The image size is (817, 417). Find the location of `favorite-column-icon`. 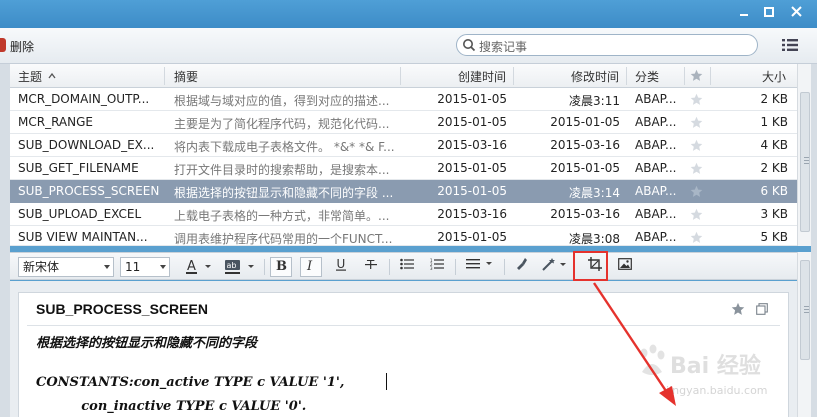

favorite-column-icon is located at coordinates (696, 75).